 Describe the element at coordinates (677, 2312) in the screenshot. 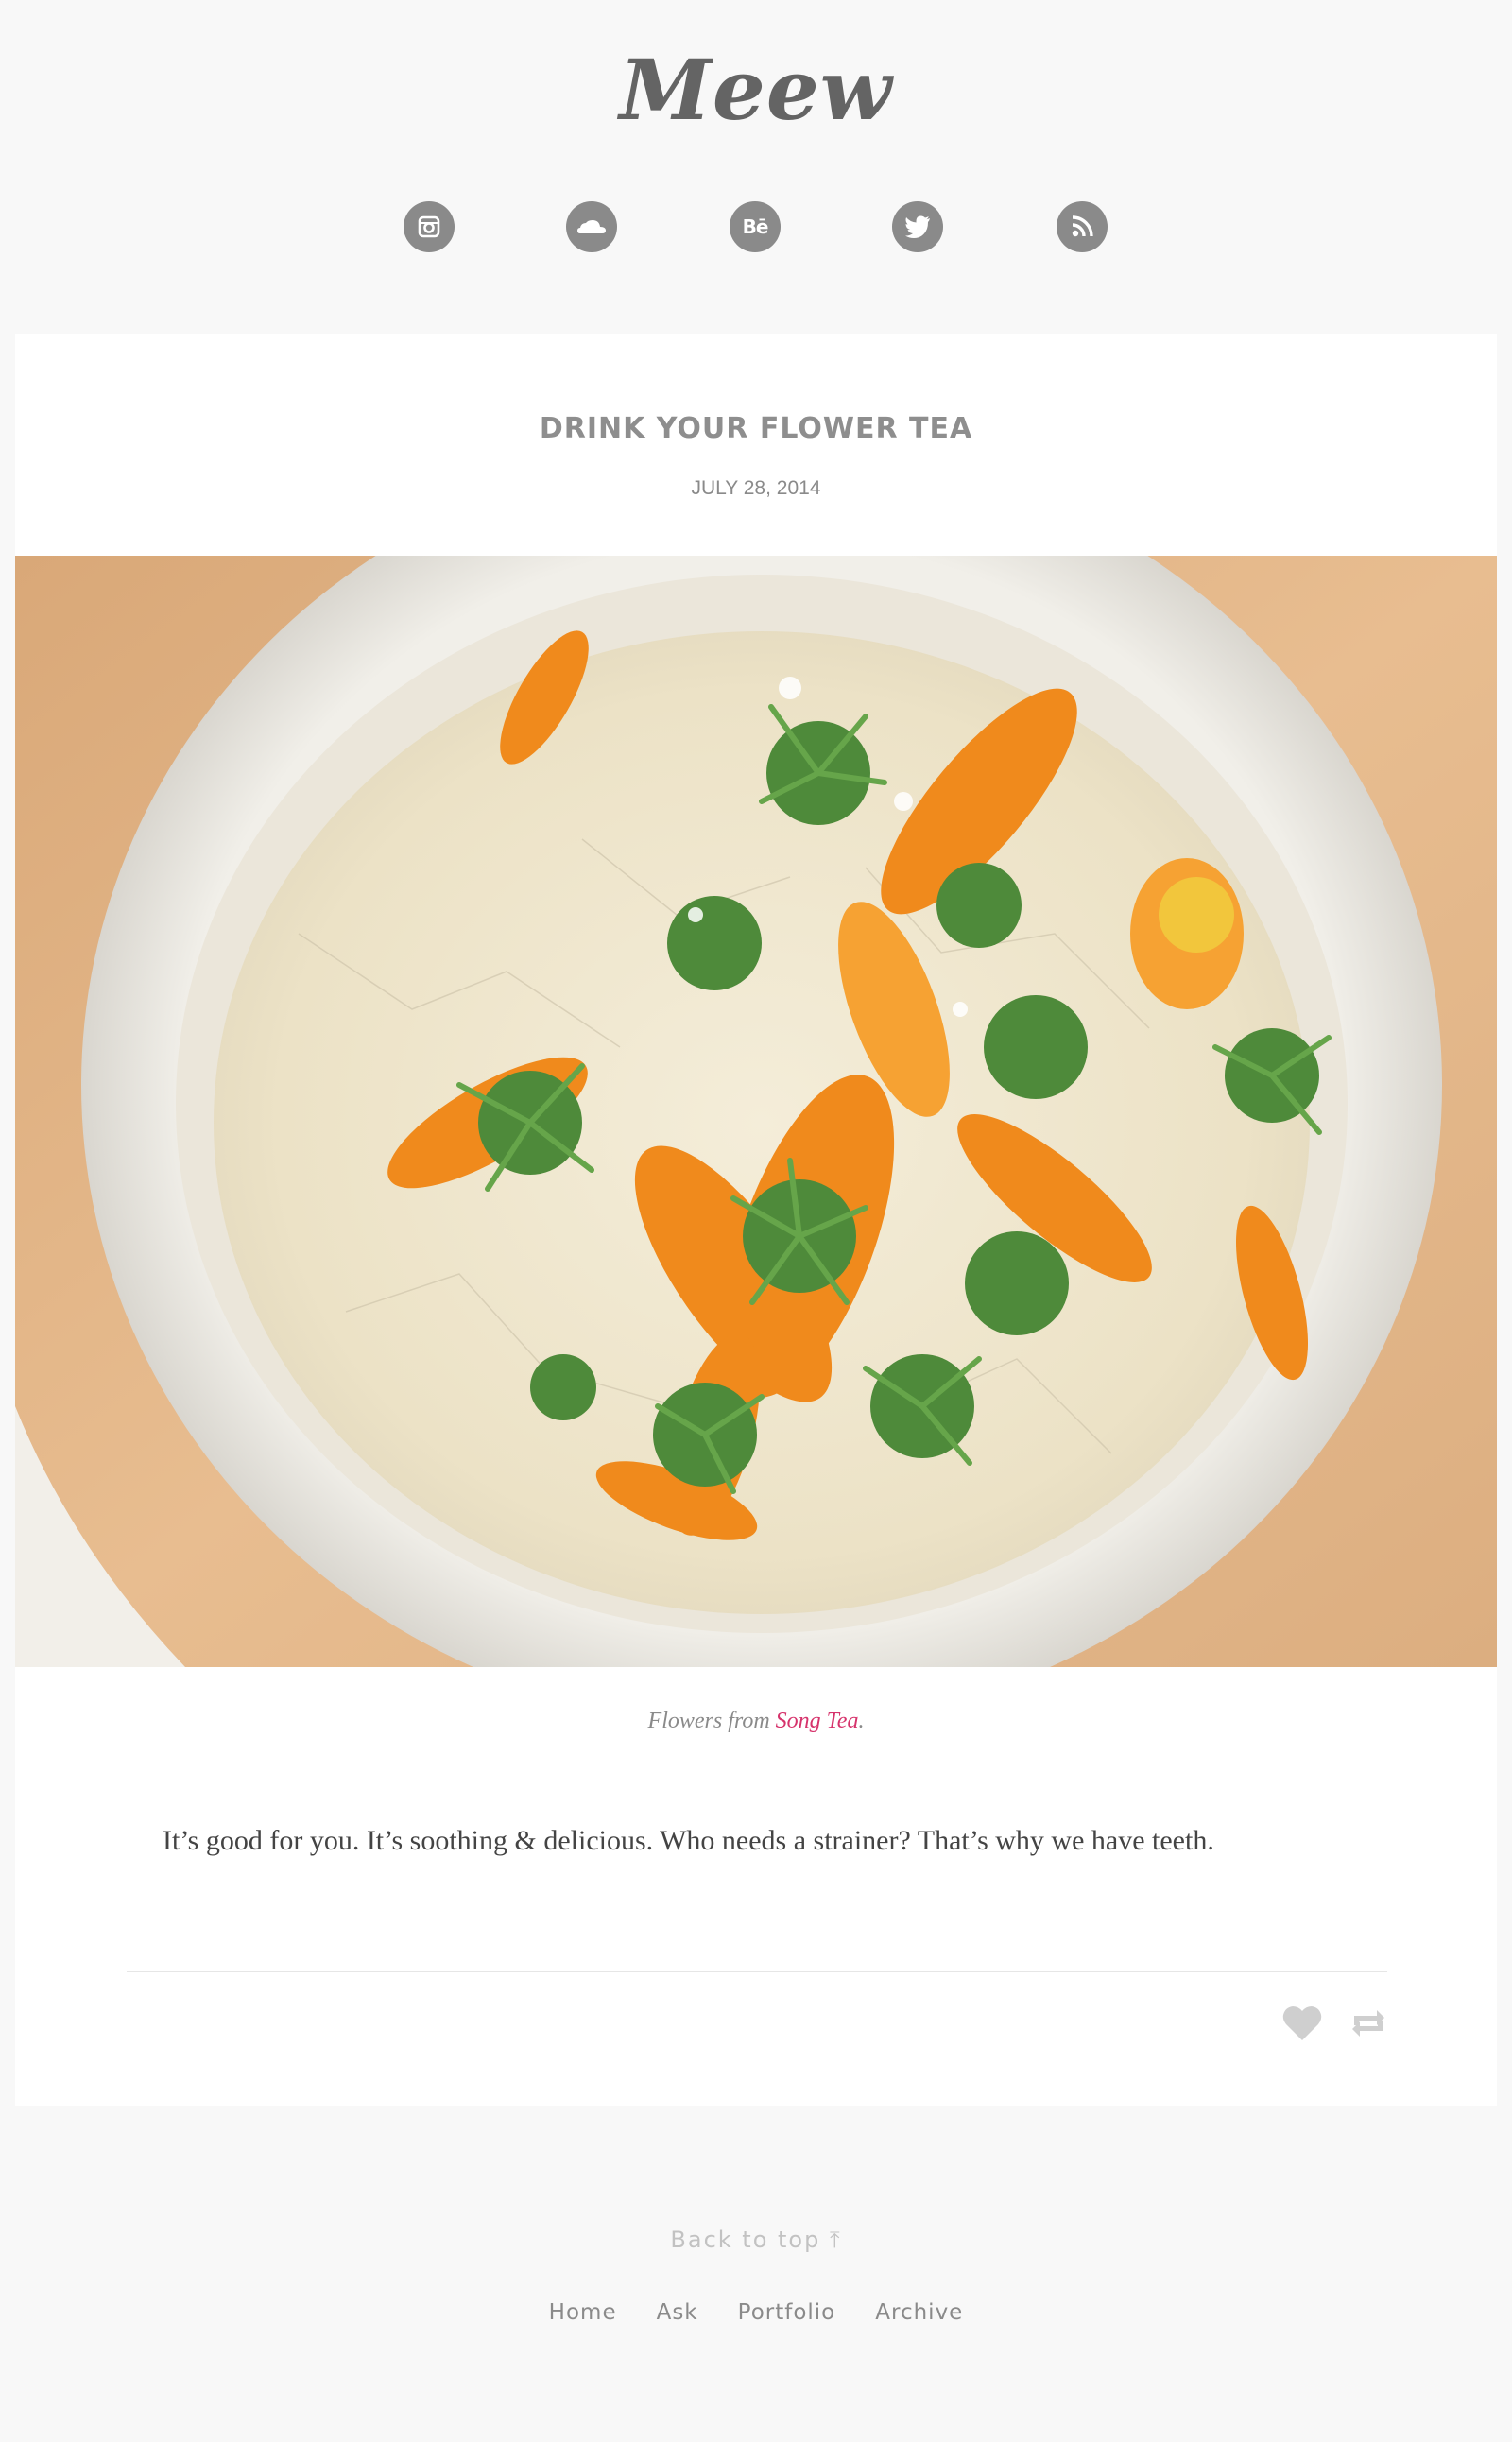

I see `footer-nav-ask: Ask` at that location.